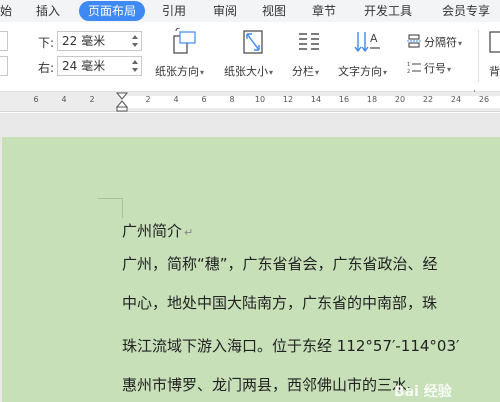 This screenshot has height=402, width=500. What do you see at coordinates (408, 71) in the screenshot?
I see `svg-text: 2` at bounding box center [408, 71].